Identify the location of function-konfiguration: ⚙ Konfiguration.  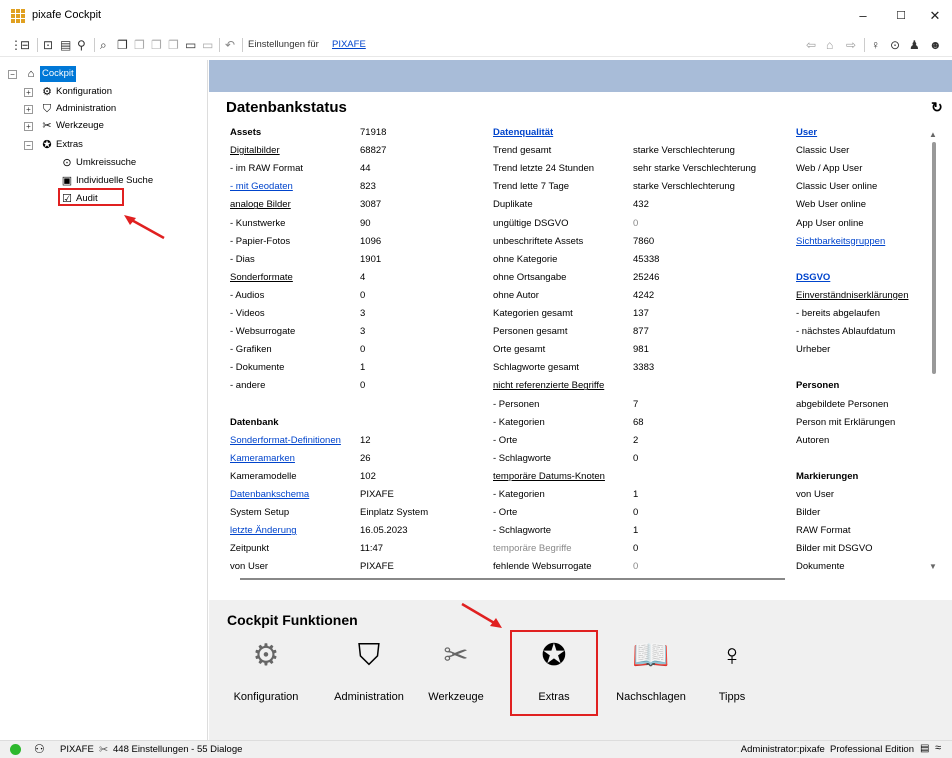
(266, 672).